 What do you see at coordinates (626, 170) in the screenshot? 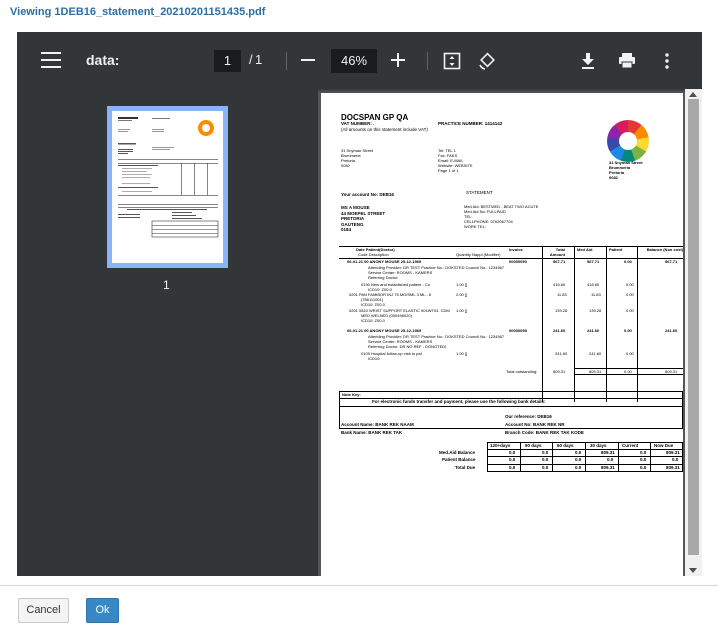
I see `practice-address-right: 31 Snyman Street Brummeria Pretoria 0082` at bounding box center [626, 170].